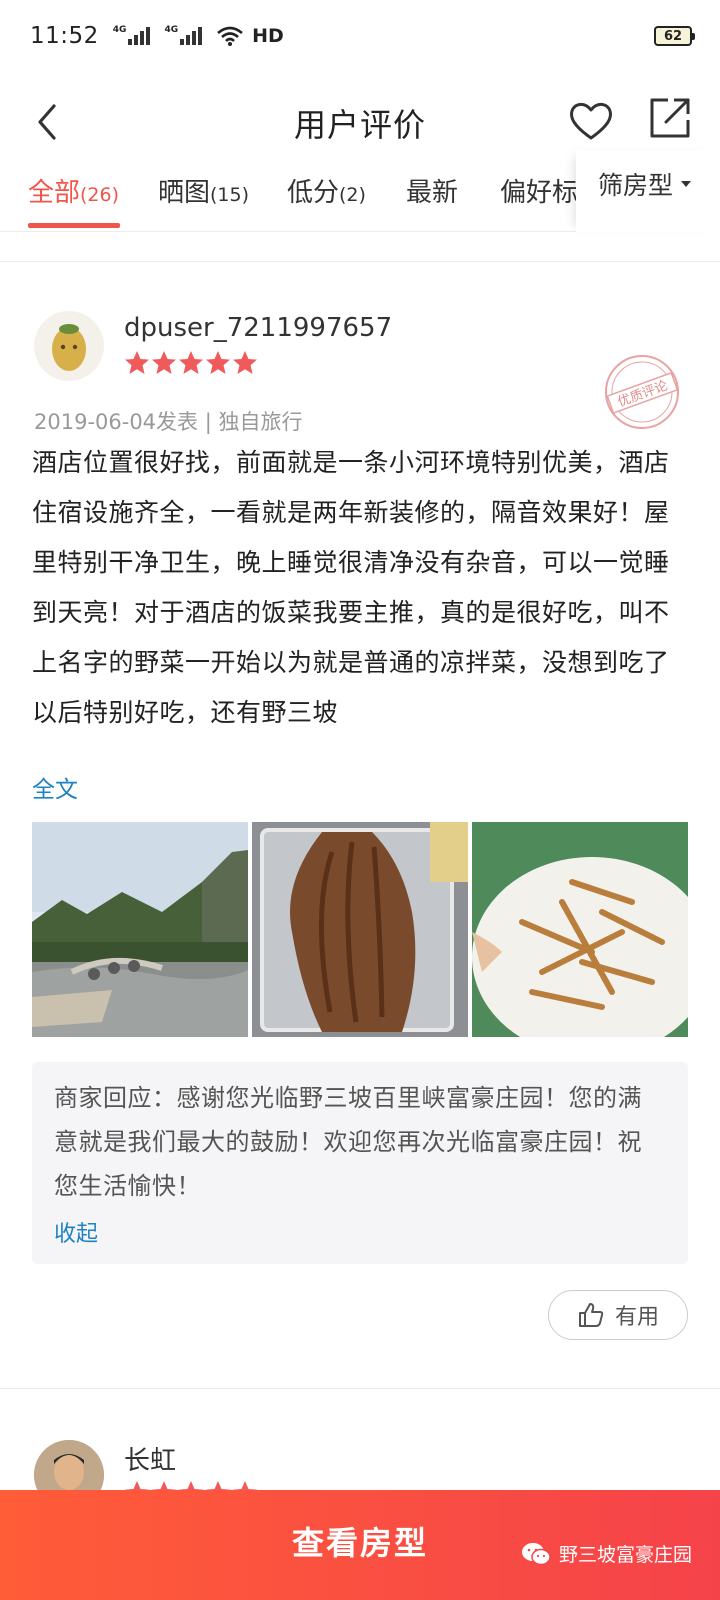 This screenshot has height=1600, width=720. Describe the element at coordinates (258, 328) in the screenshot. I see `reviewer-name: dpuser_7211997657` at that location.